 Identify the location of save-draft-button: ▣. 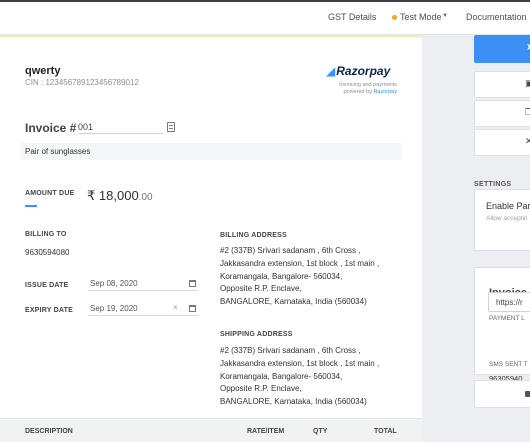
(502, 84).